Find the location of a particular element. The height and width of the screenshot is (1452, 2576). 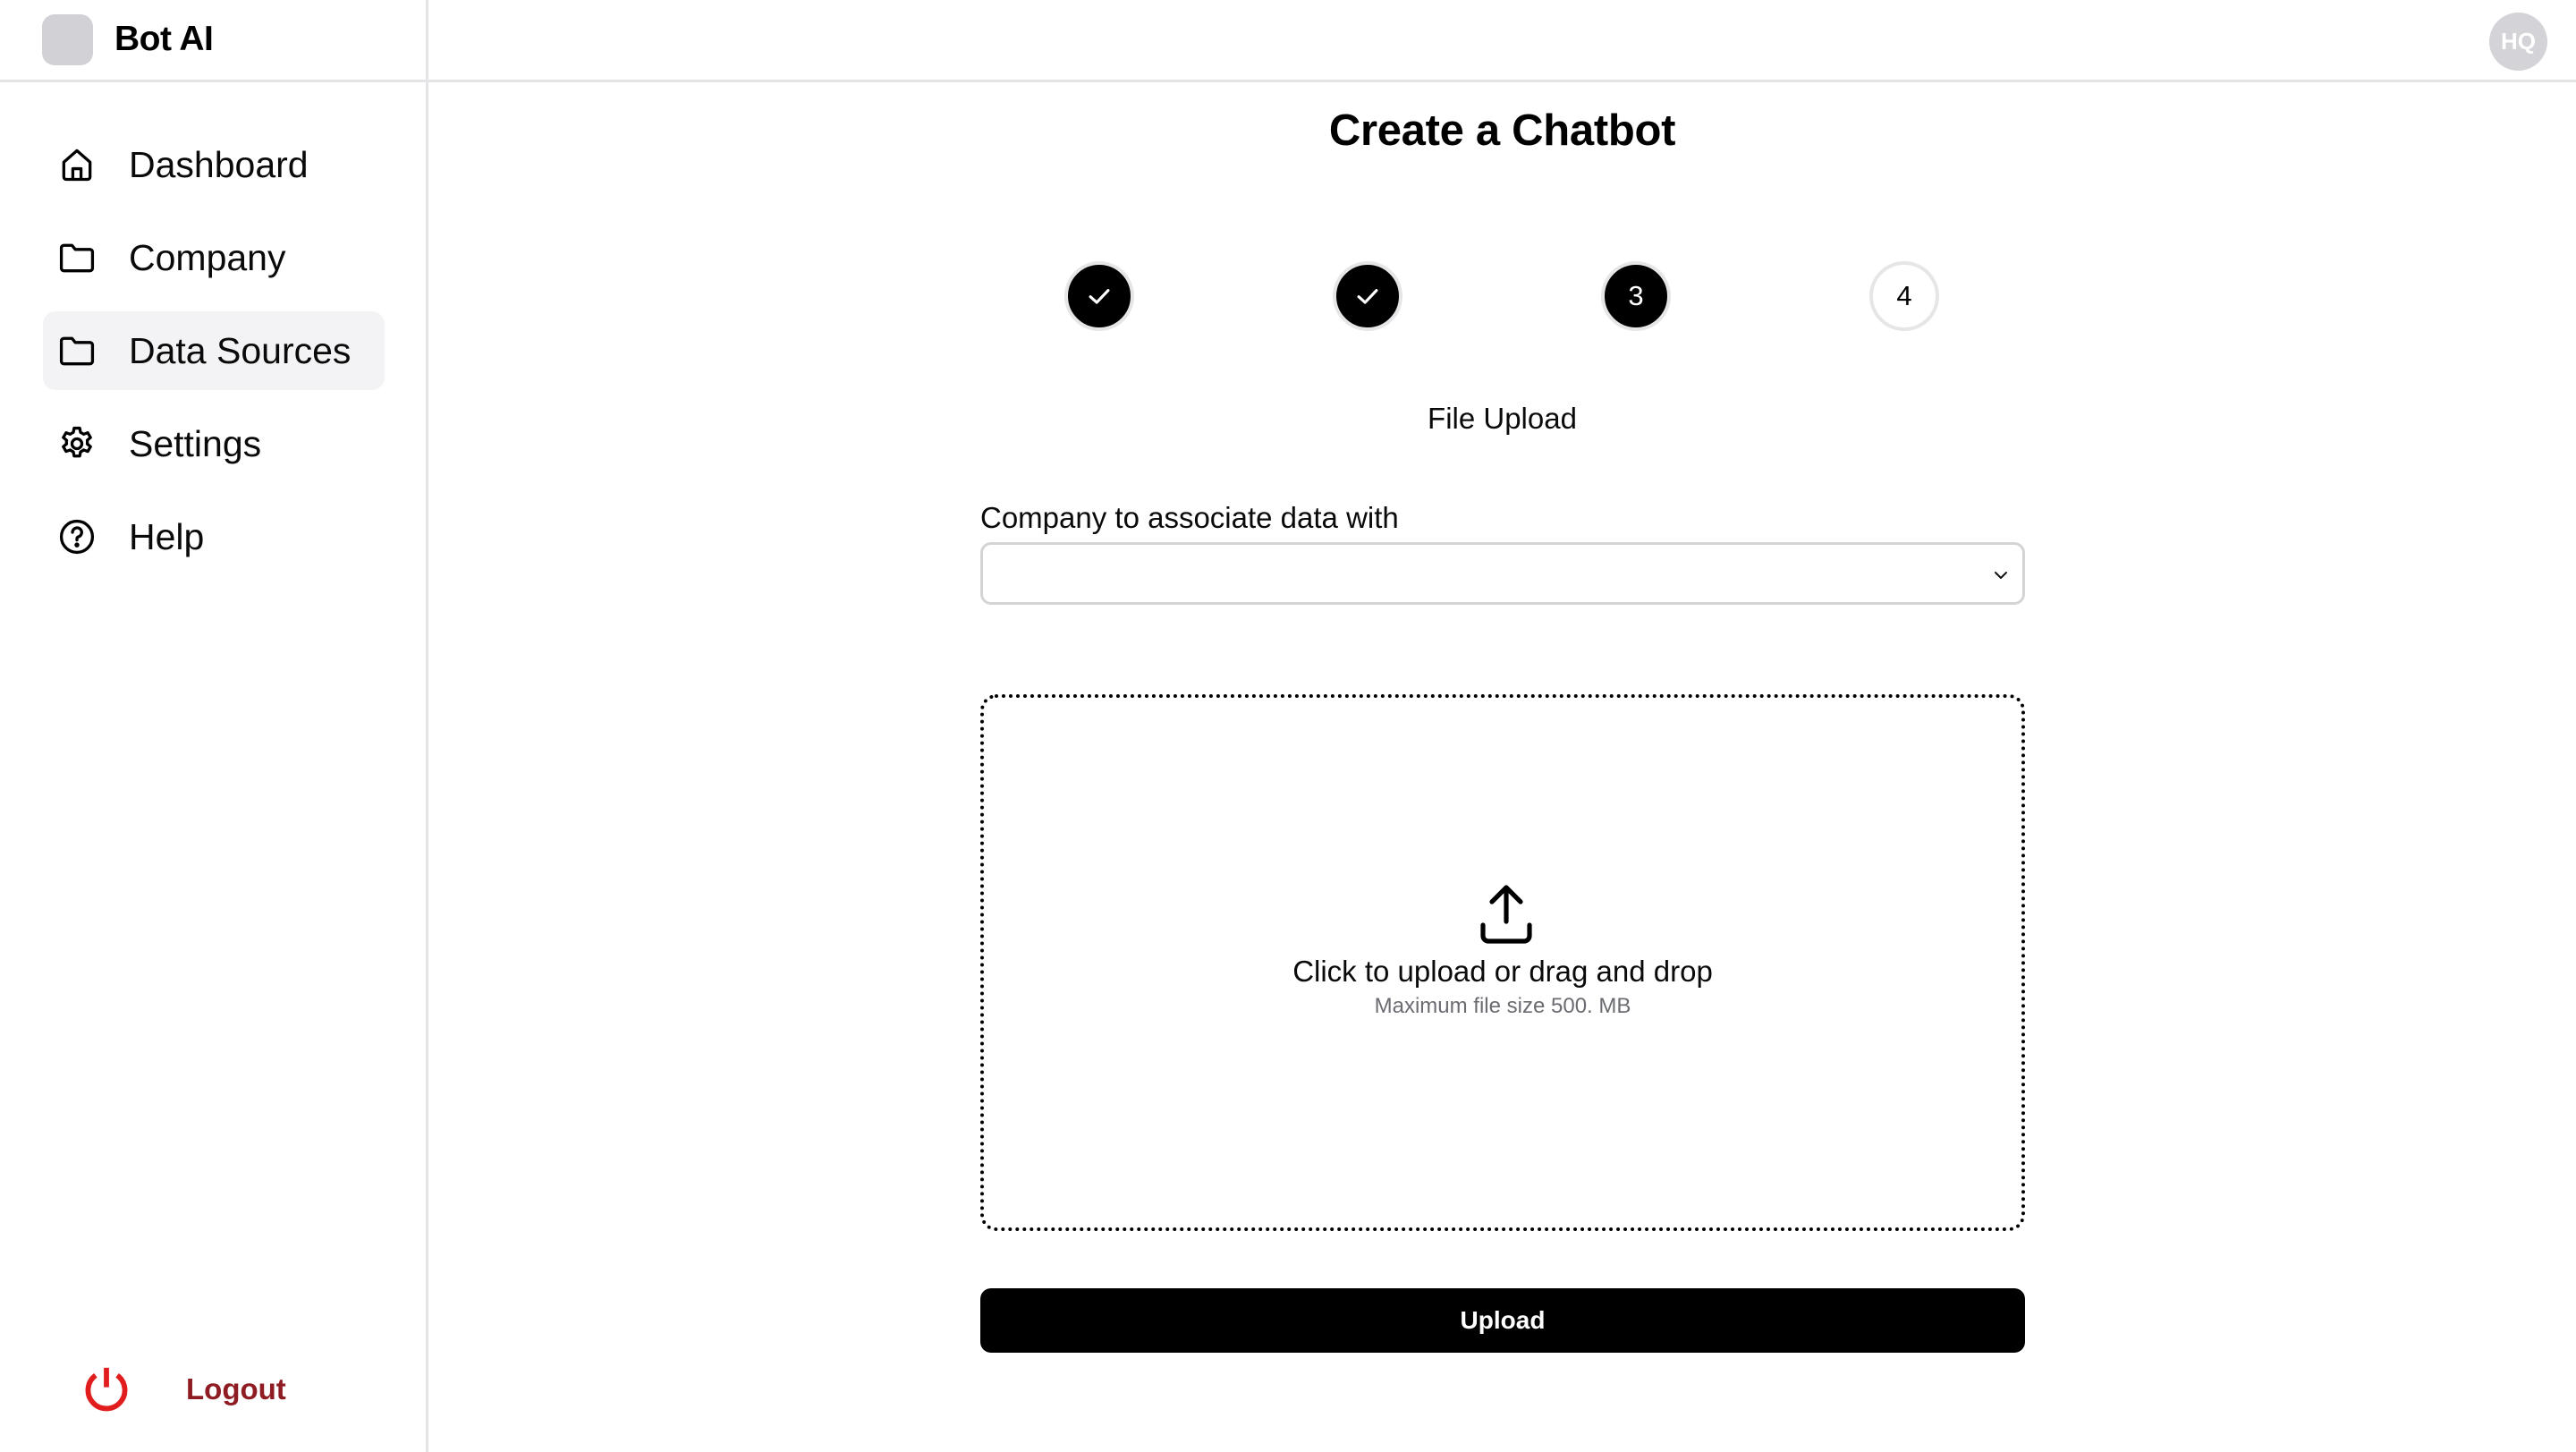

logout-button: Logout is located at coordinates (195, 1388).